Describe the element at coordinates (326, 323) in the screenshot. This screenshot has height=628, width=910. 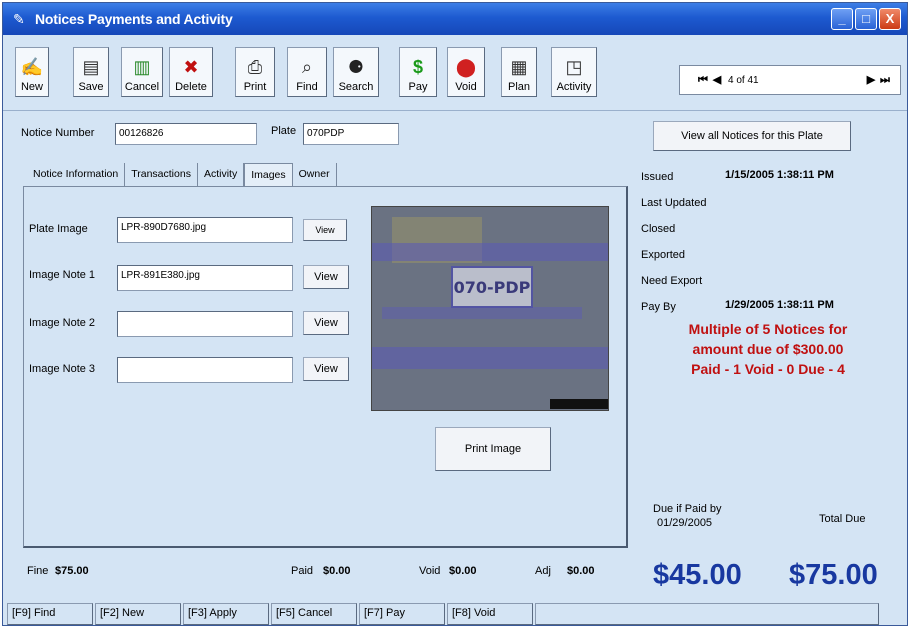
I see `image-note-2-view-button: View` at that location.